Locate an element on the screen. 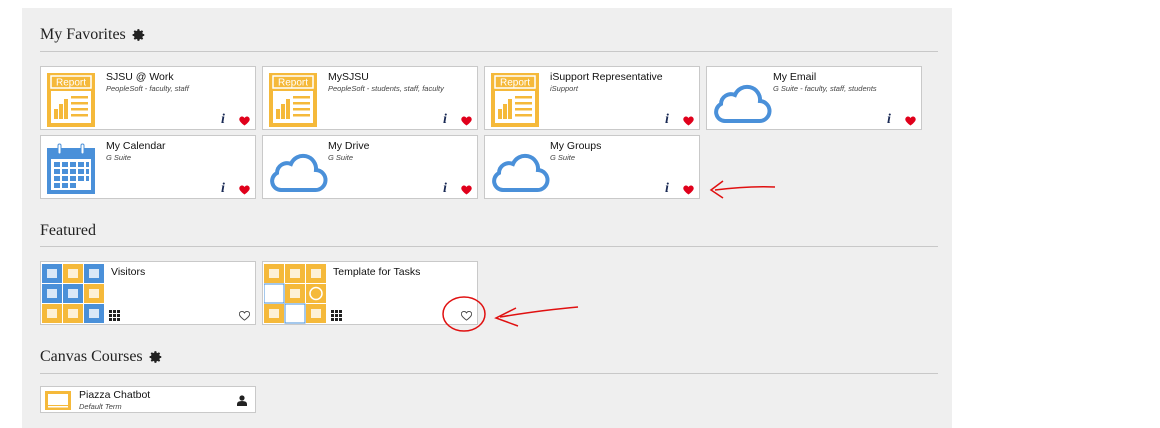 This screenshot has height=428, width=1160. featured-header: Featured is located at coordinates (68, 231).